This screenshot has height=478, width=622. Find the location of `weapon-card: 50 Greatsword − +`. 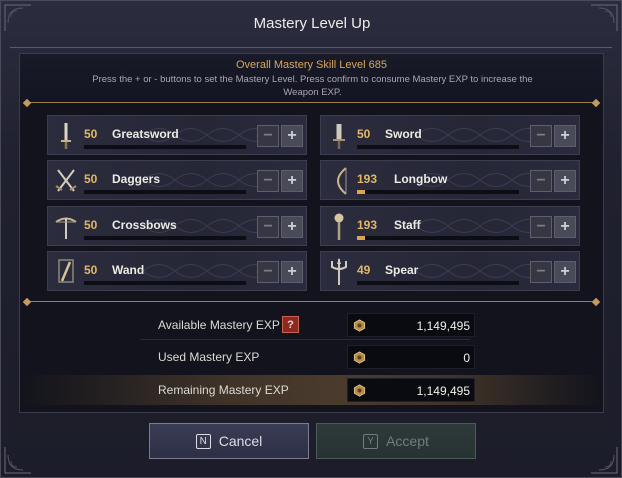

weapon-card: 50 Greatsword − + is located at coordinates (177, 135).